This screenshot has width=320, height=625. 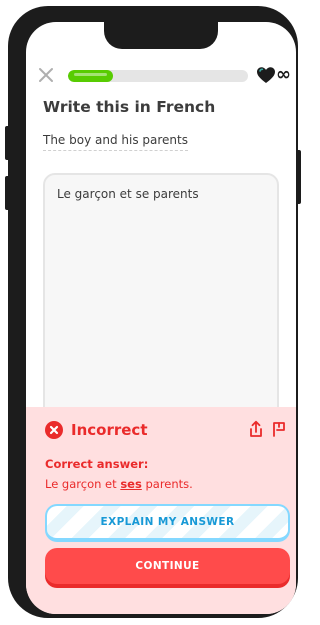 What do you see at coordinates (90, 76) in the screenshot?
I see `progress-fill` at bounding box center [90, 76].